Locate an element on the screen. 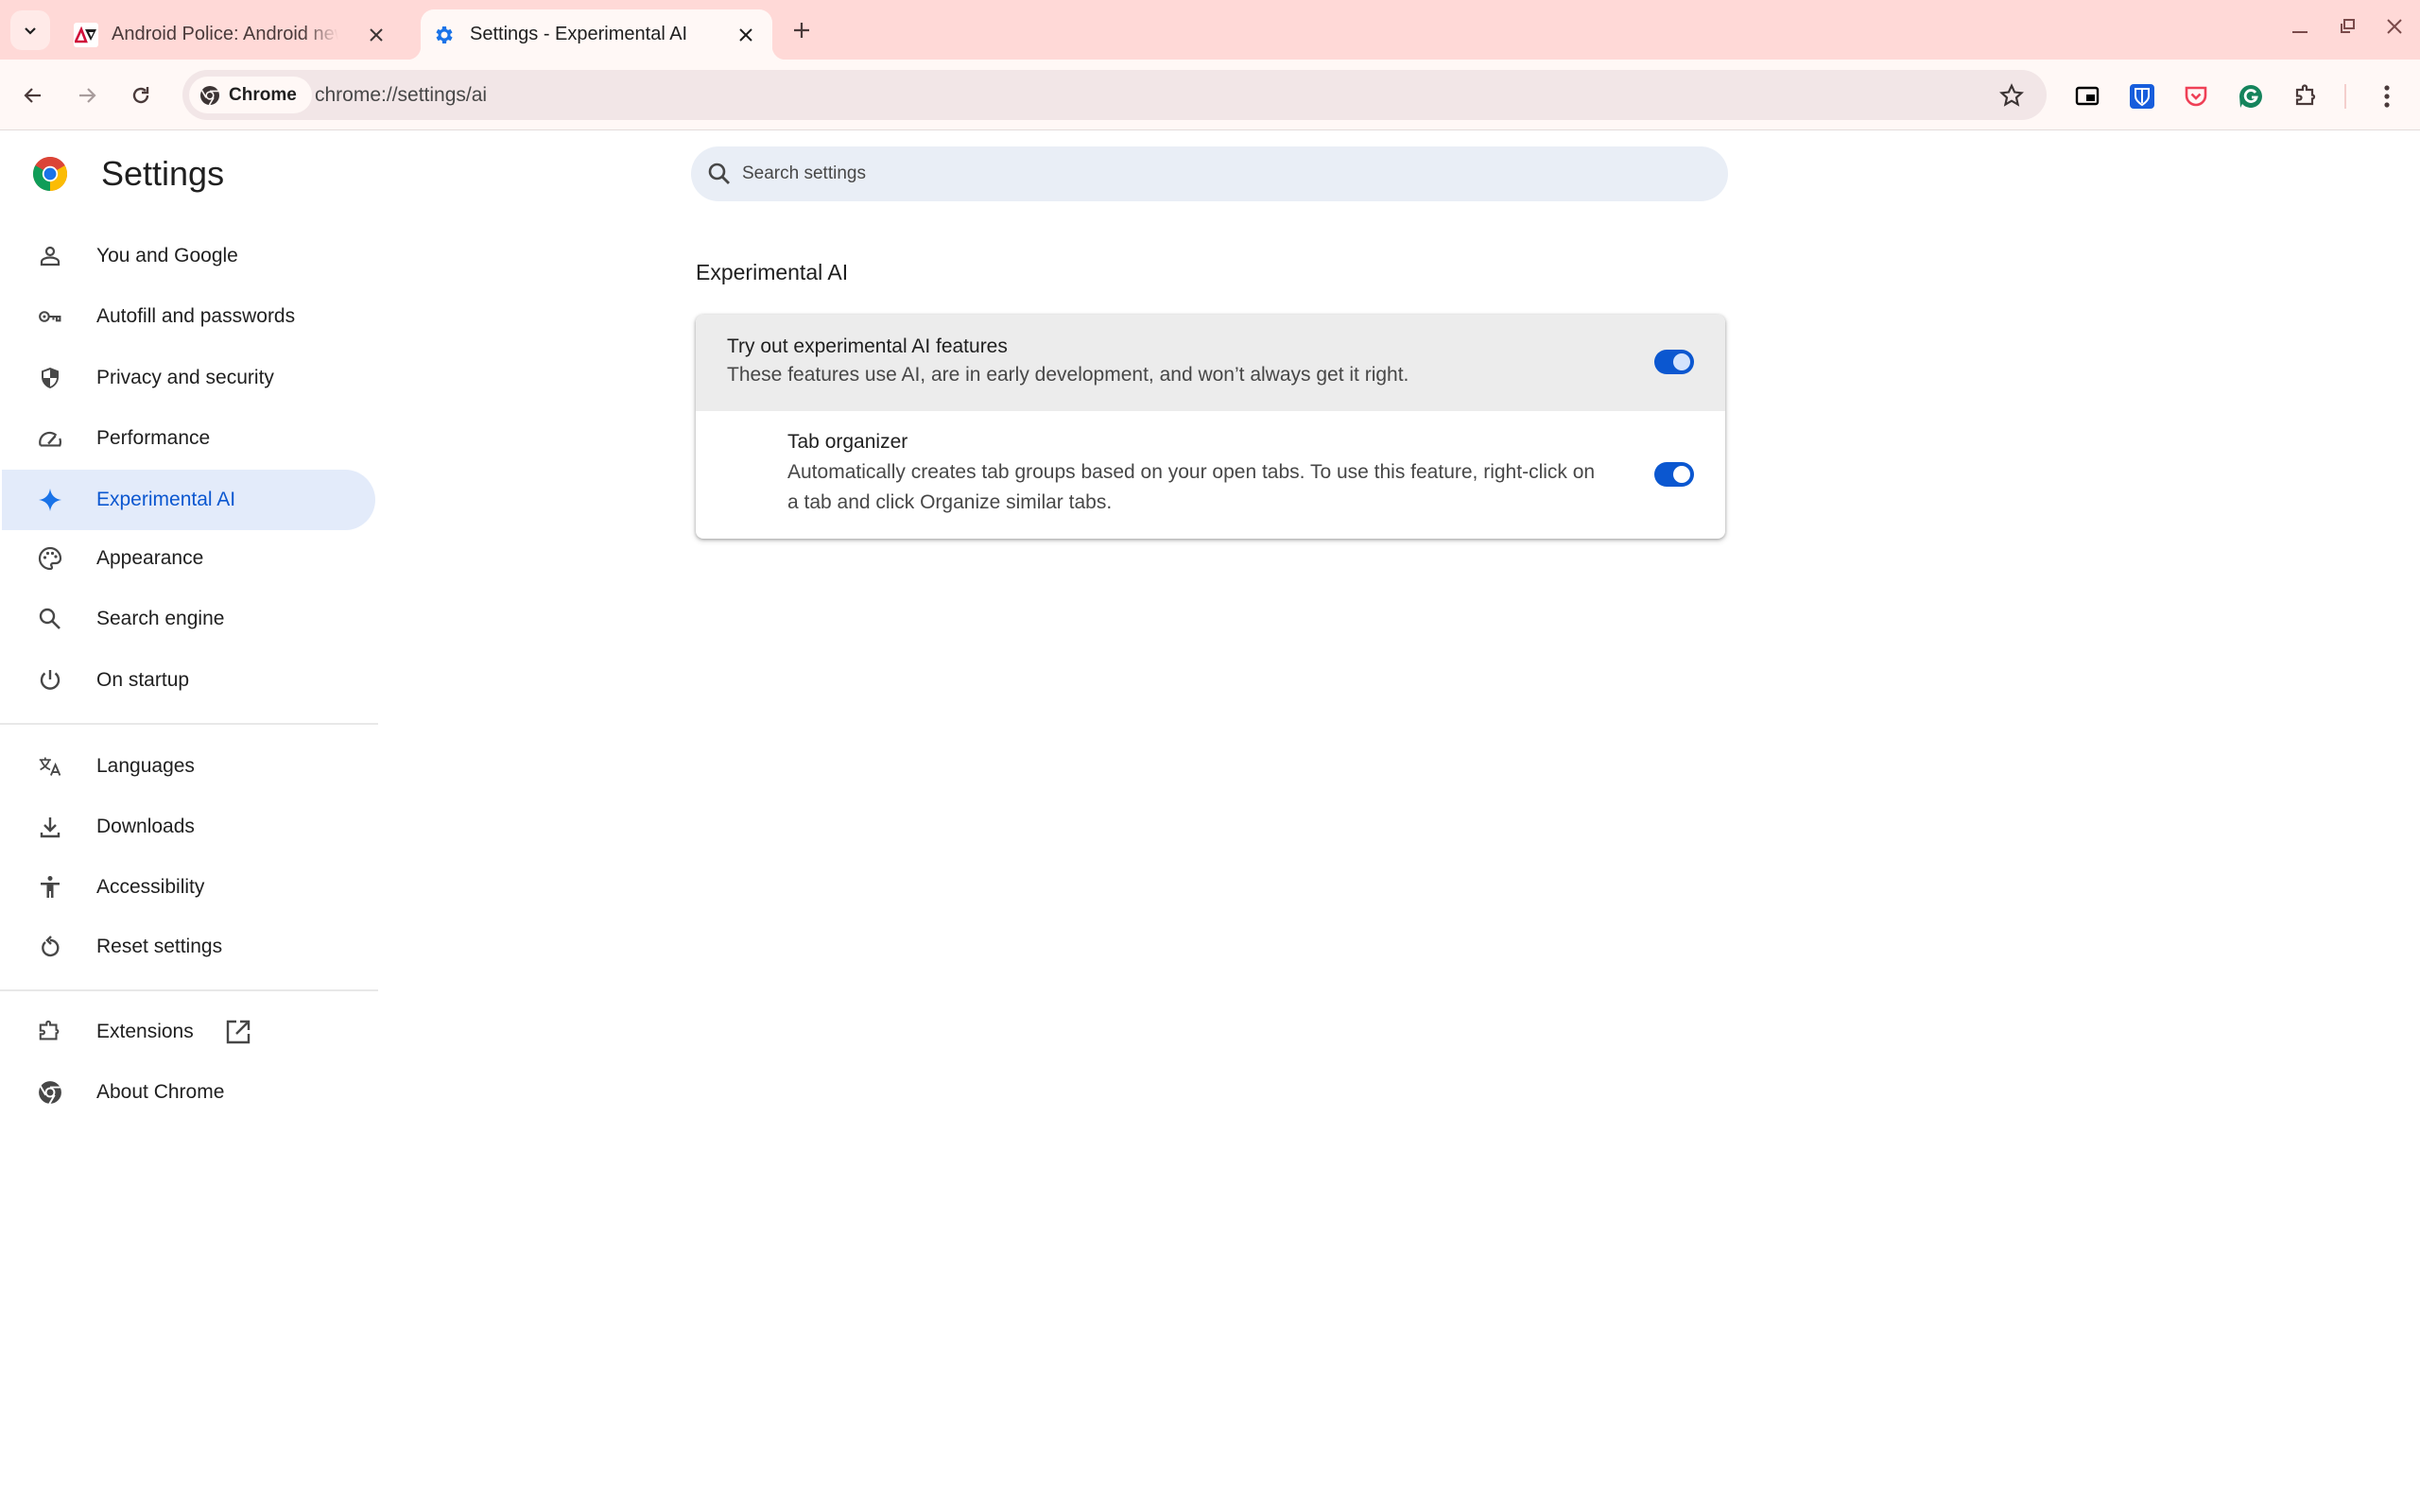 The image size is (2420, 1512). extensions-menu-button is located at coordinates (2306, 96).